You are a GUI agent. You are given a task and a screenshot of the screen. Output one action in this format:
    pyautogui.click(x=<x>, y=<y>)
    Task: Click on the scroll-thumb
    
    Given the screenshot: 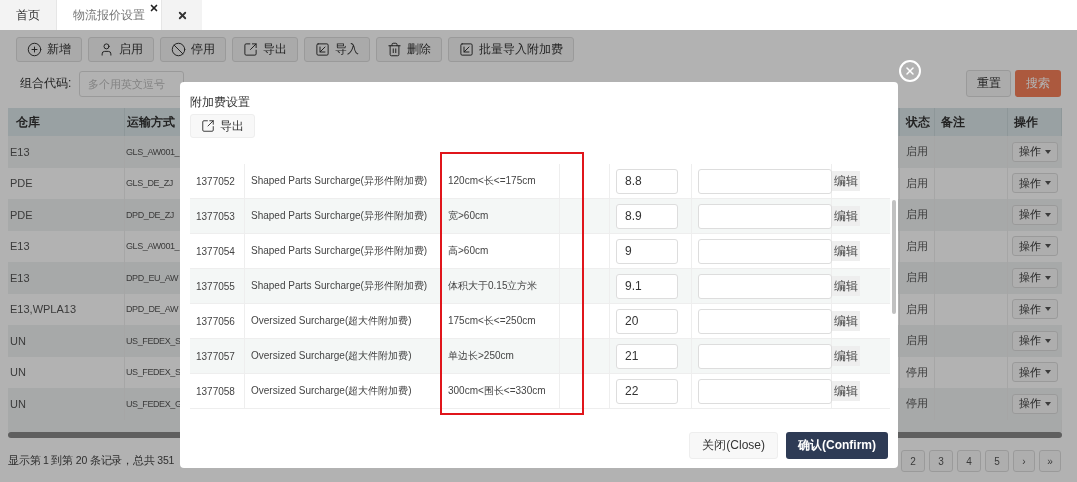 What is the action you would take?
    pyautogui.click(x=894, y=257)
    